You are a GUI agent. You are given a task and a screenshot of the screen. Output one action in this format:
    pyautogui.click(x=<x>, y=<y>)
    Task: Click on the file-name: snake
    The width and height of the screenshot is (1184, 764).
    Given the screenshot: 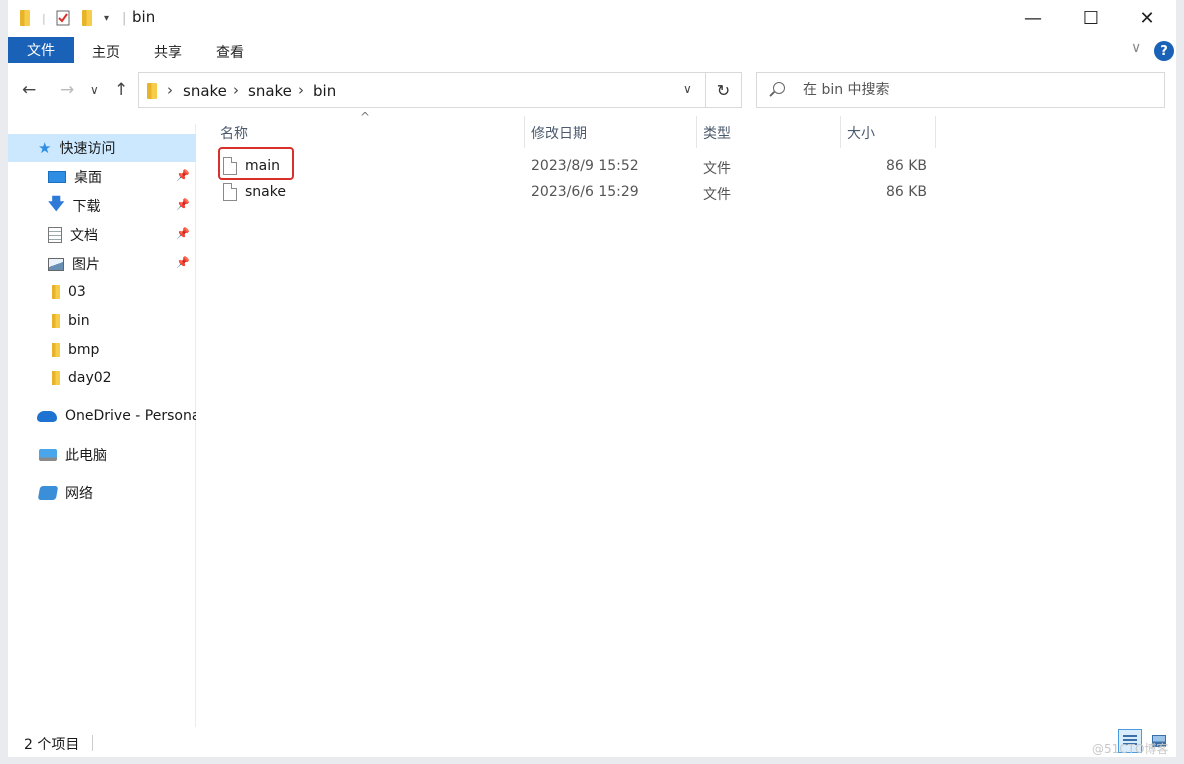 What is the action you would take?
    pyautogui.click(x=265, y=192)
    